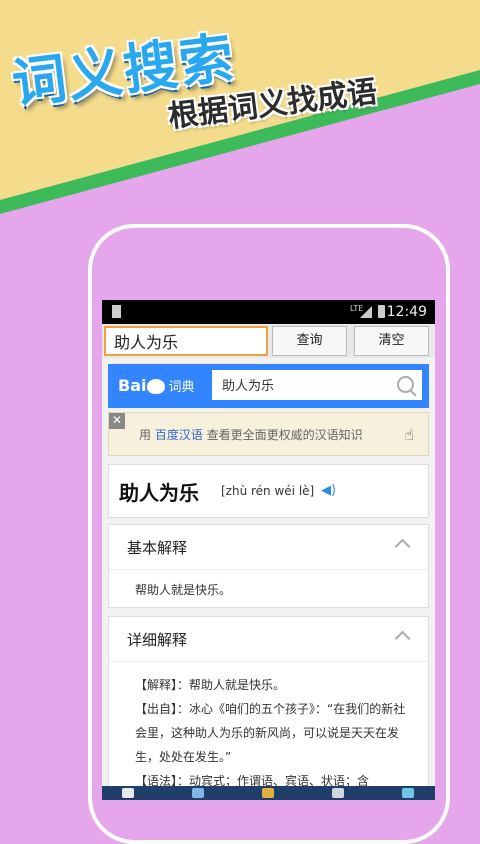 The width and height of the screenshot is (480, 844). I want to click on search-row: 查询 清空, so click(268, 341).